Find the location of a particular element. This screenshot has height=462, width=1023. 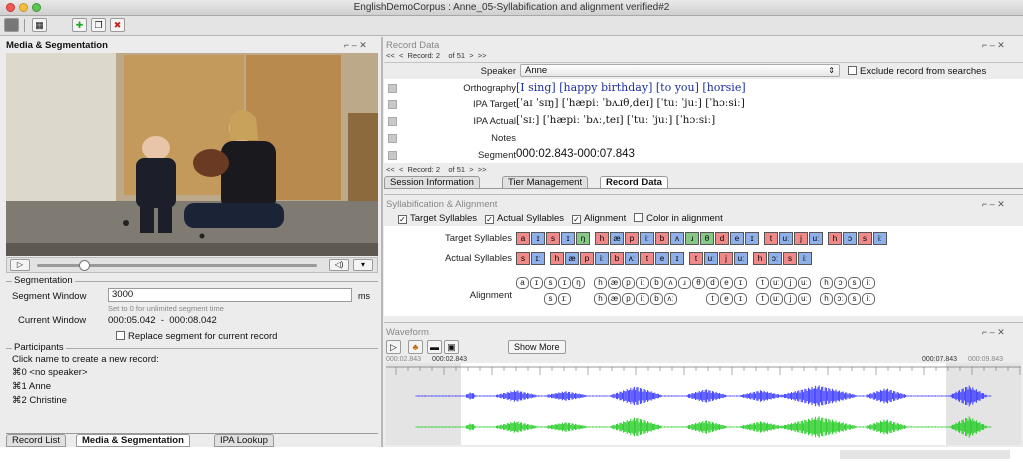

export-icon: ▣ is located at coordinates (451, 347).